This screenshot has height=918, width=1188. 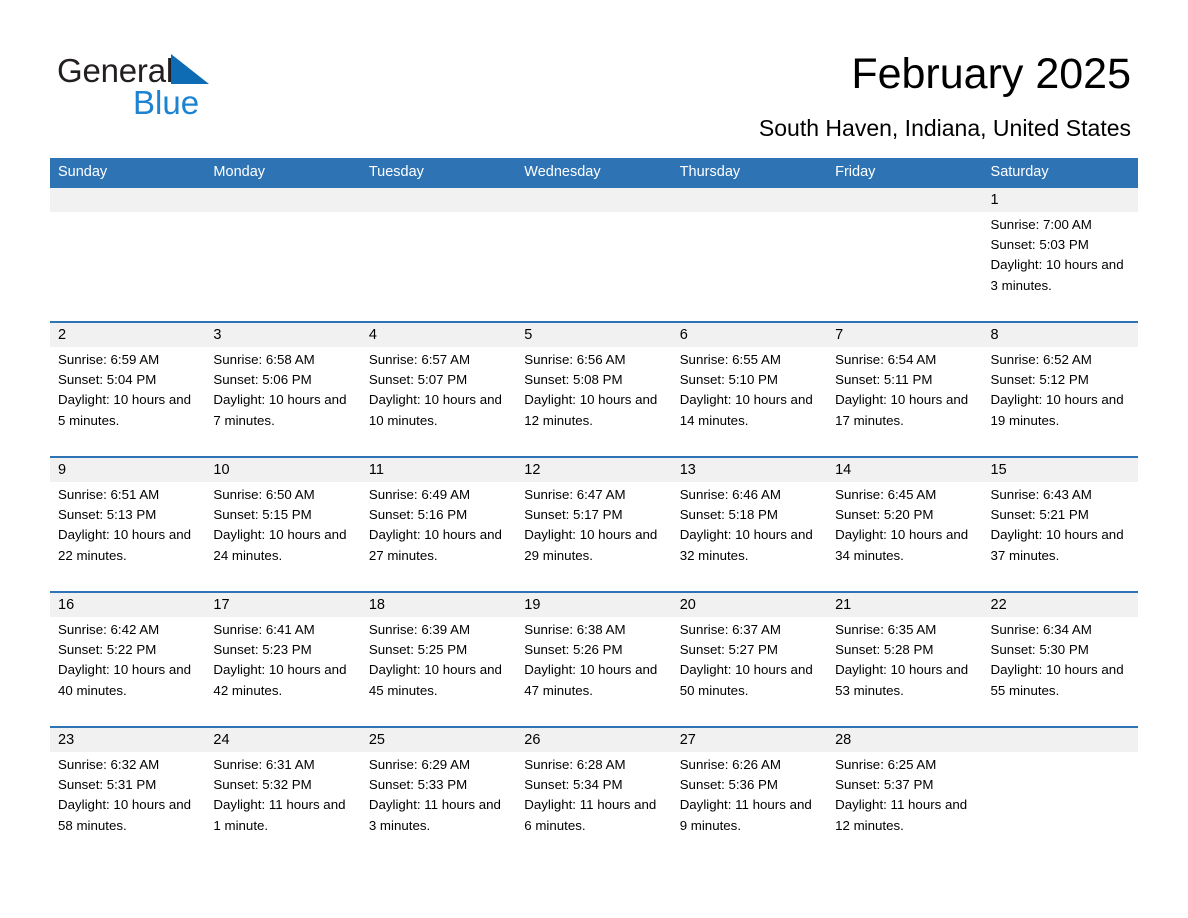 What do you see at coordinates (1057, 410) in the screenshot?
I see `daylight-text: Daylight: 10 hours and 19 minutes.` at bounding box center [1057, 410].